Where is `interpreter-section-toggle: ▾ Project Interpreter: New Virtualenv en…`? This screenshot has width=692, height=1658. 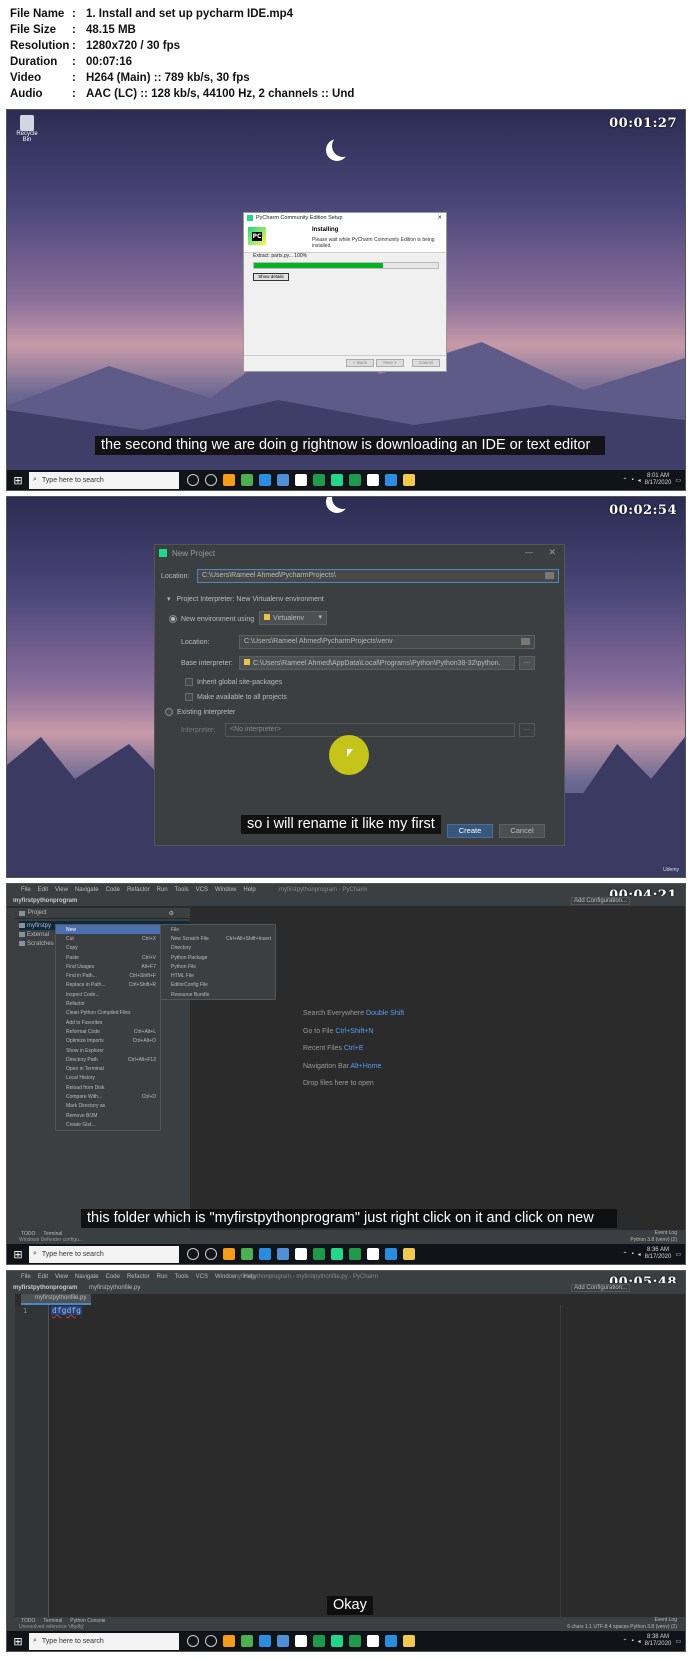 interpreter-section-toggle: ▾ Project Interpreter: New Virtualenv en… is located at coordinates (245, 599).